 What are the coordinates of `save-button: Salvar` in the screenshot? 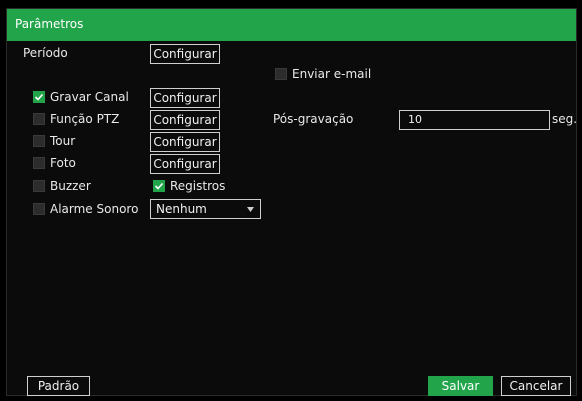 It's located at (460, 386).